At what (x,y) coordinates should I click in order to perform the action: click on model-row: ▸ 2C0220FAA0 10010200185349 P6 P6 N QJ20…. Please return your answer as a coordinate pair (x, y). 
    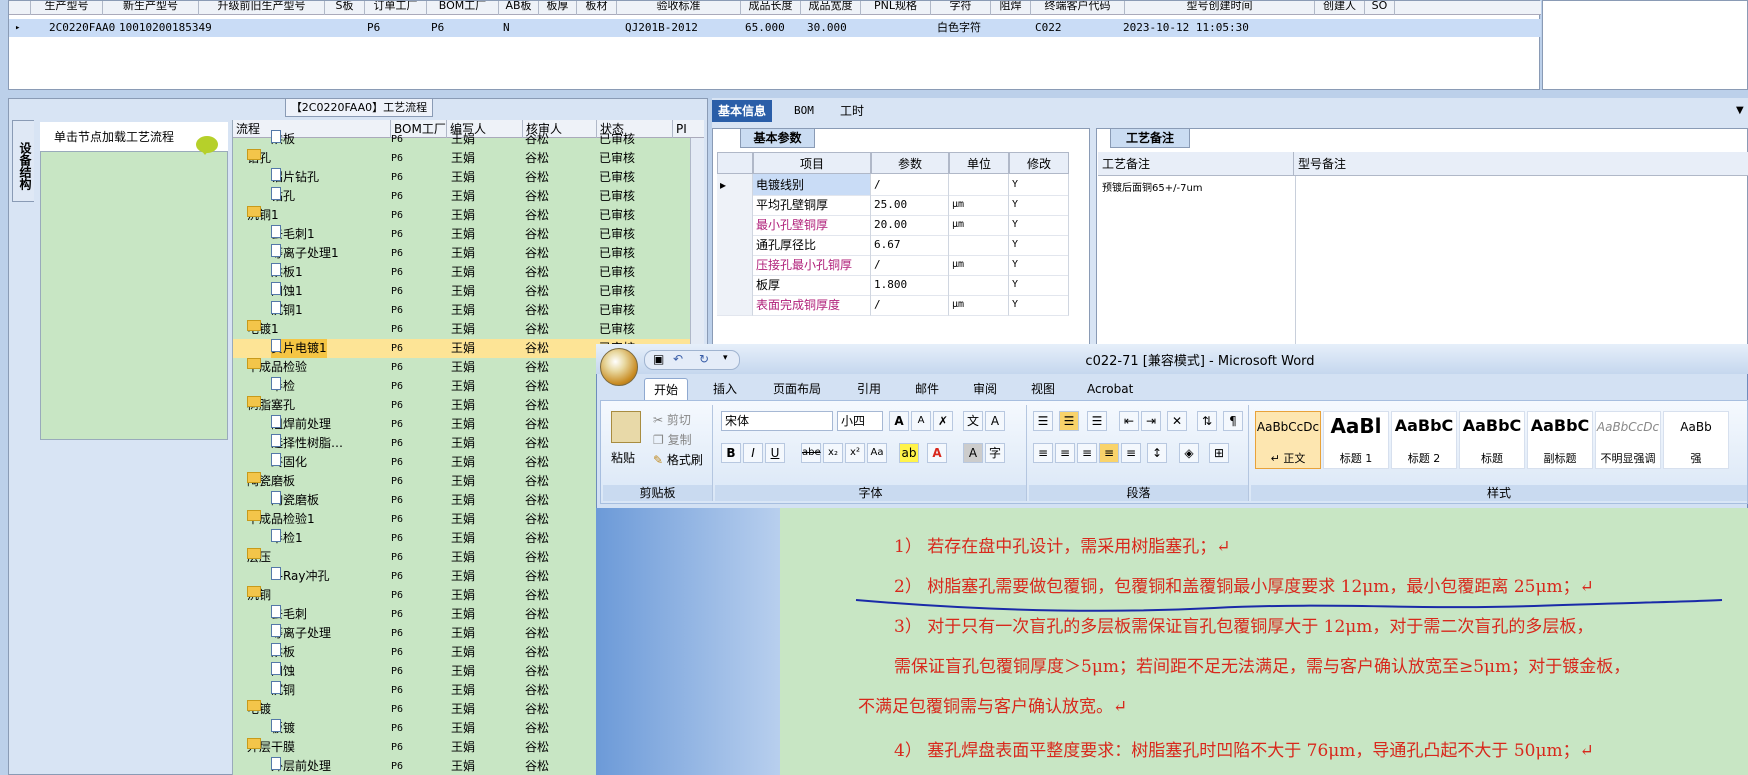
    Looking at the image, I should click on (775, 28).